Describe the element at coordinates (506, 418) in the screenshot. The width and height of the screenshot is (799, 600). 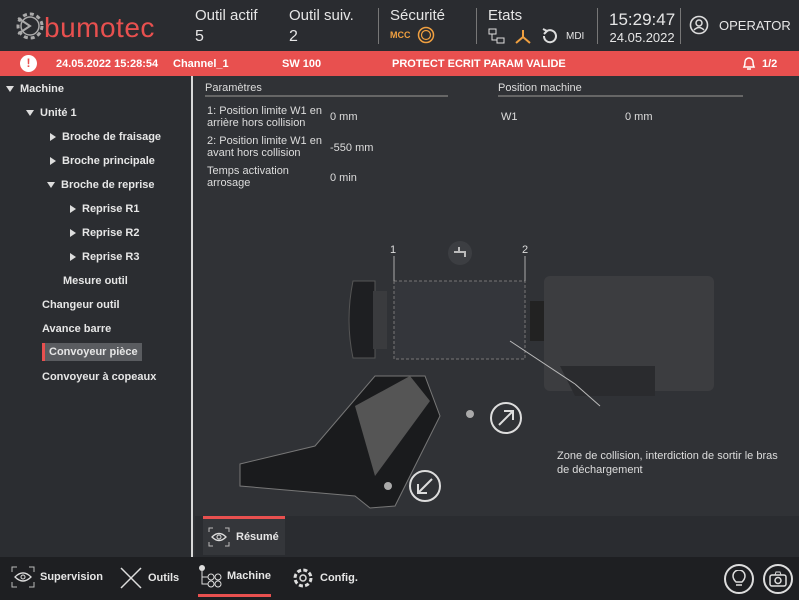
I see `arrow-up-right-icon` at that location.